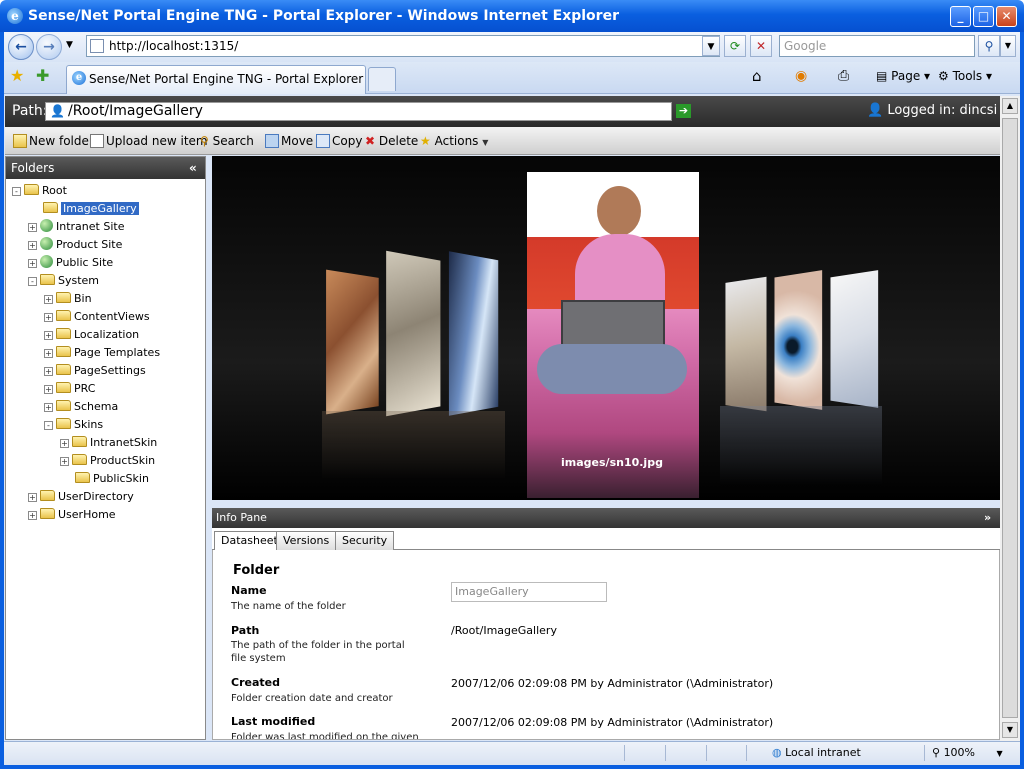 The height and width of the screenshot is (769, 1024). What do you see at coordinates (757, 76) in the screenshot?
I see `home-icon: ⌂` at bounding box center [757, 76].